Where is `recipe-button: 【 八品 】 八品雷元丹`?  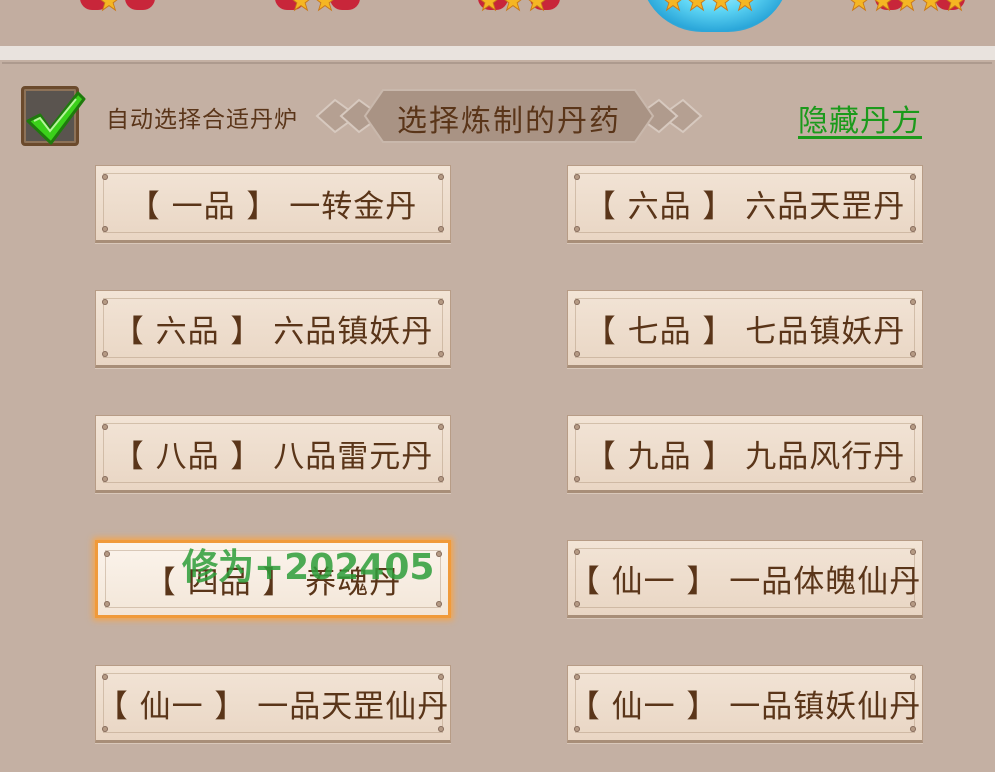
recipe-button: 【 八品 】 八品雷元丹 is located at coordinates (273, 454).